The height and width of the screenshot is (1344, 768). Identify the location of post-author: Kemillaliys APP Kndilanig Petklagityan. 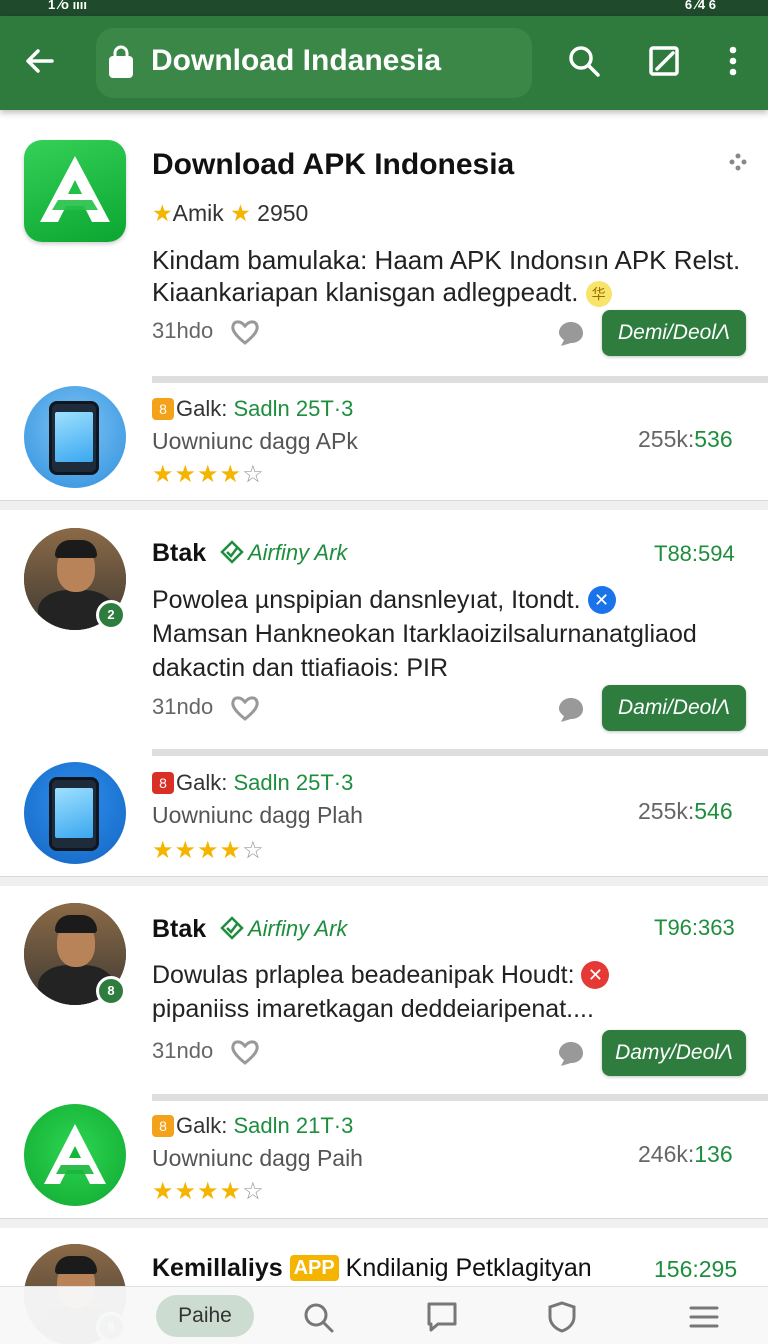
(372, 1268).